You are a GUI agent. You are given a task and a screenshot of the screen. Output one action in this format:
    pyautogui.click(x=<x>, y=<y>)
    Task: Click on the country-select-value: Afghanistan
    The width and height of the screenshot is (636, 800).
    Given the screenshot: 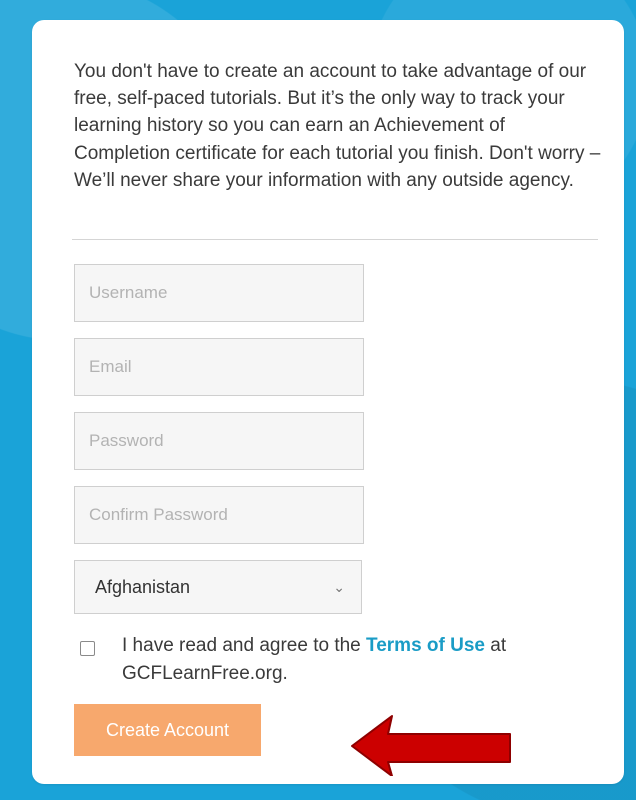 What is the action you would take?
    pyautogui.click(x=143, y=586)
    